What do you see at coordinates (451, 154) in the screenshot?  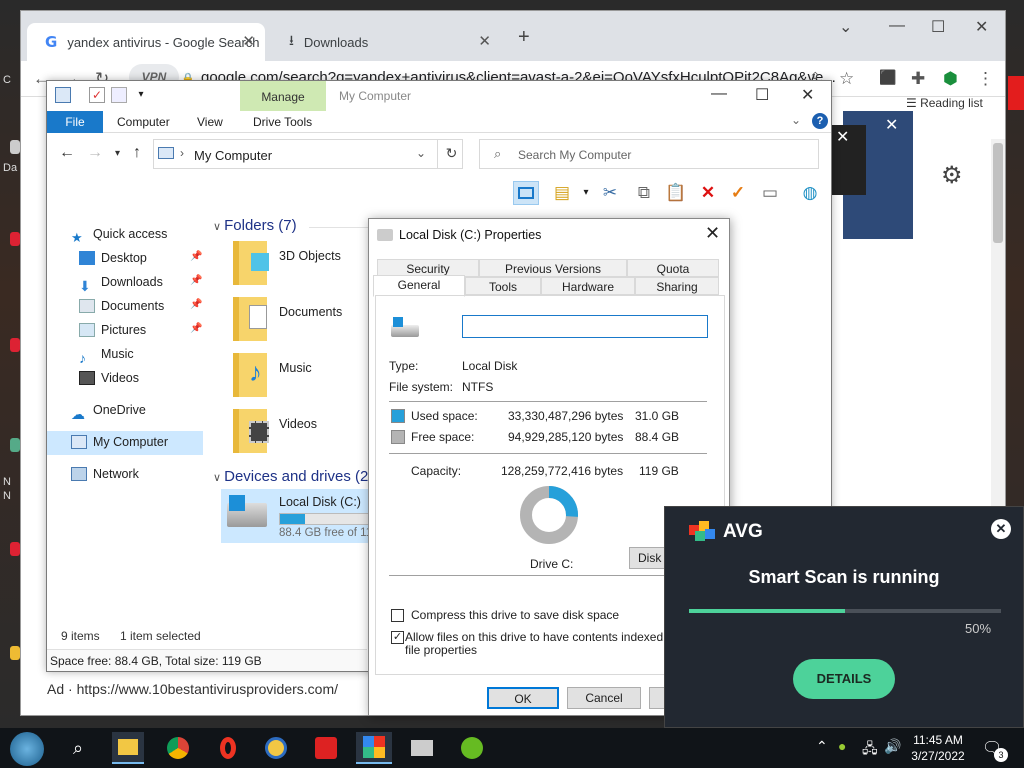 I see `refresh-button: ↻` at bounding box center [451, 154].